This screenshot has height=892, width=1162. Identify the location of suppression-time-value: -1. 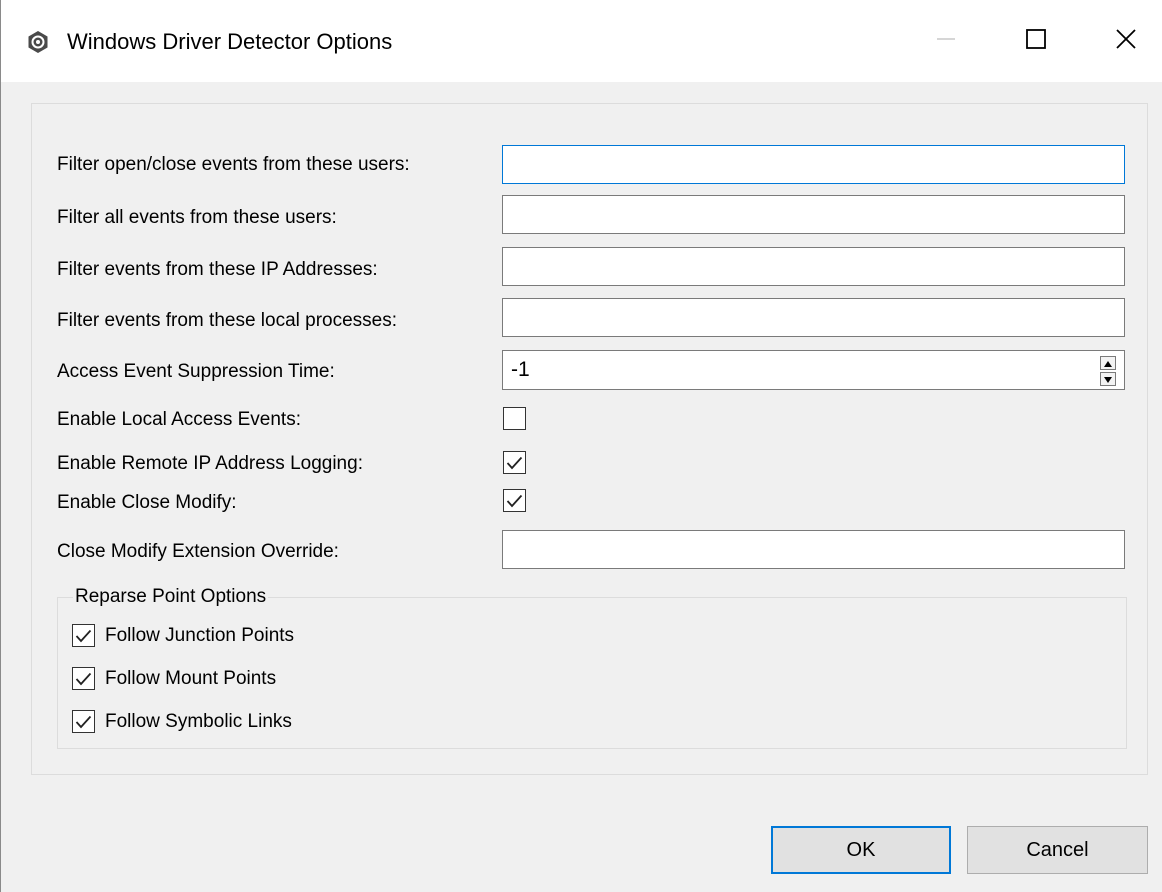
(520, 370).